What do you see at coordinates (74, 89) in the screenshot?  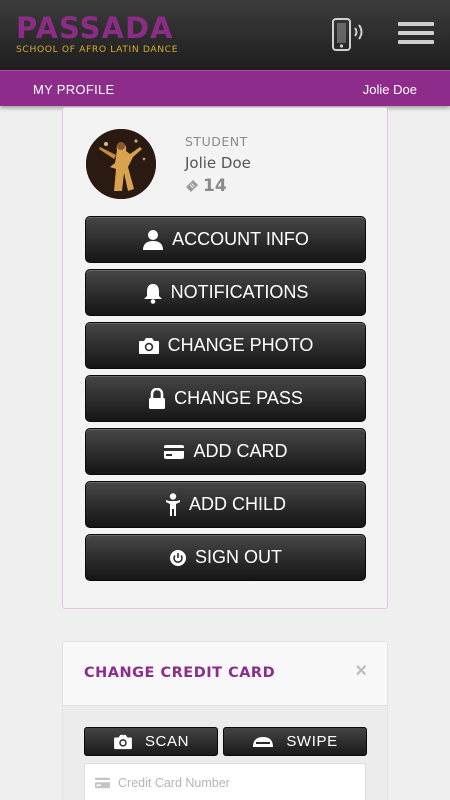 I see `page-title: MY PROFILE` at bounding box center [74, 89].